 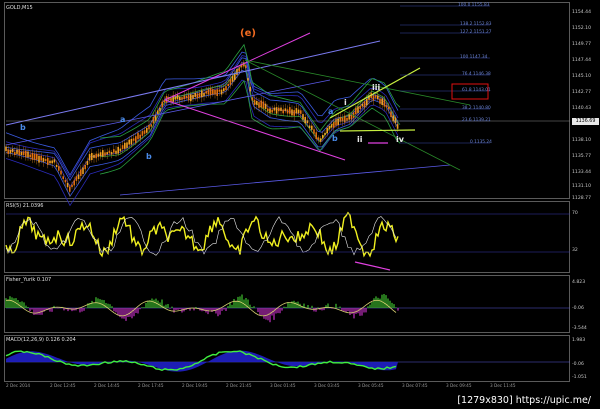 I want to click on fisher-label: Fisher_Yurik 0.107, so click(x=29, y=280).